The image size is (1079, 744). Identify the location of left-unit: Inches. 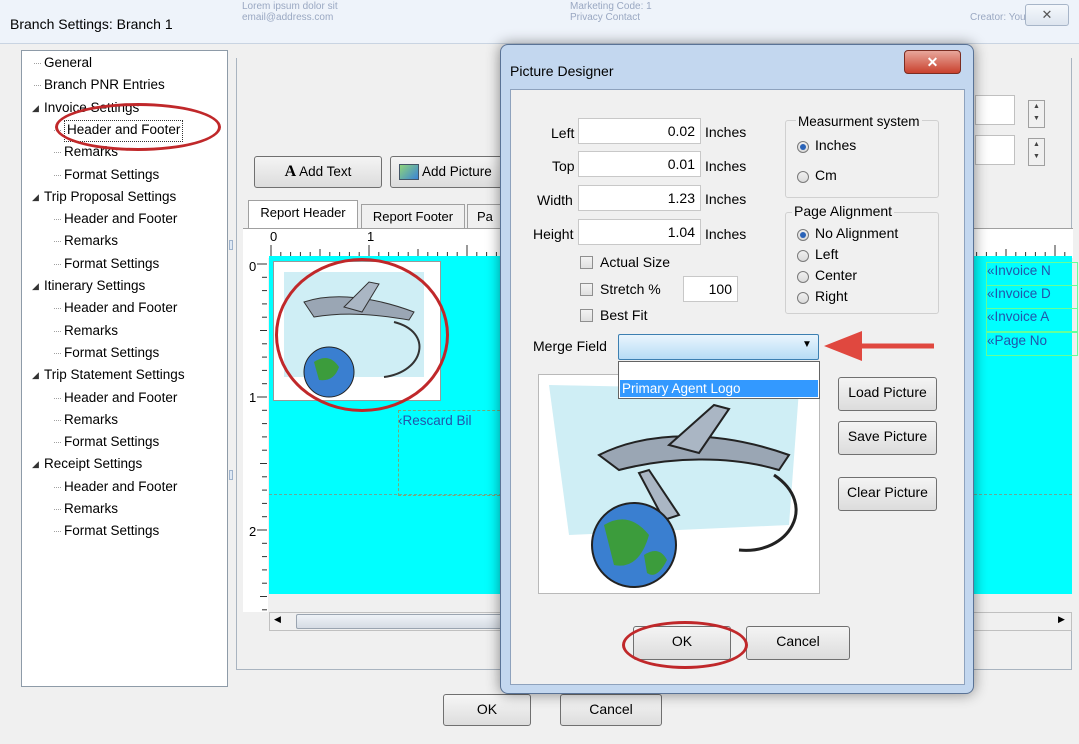
(726, 132).